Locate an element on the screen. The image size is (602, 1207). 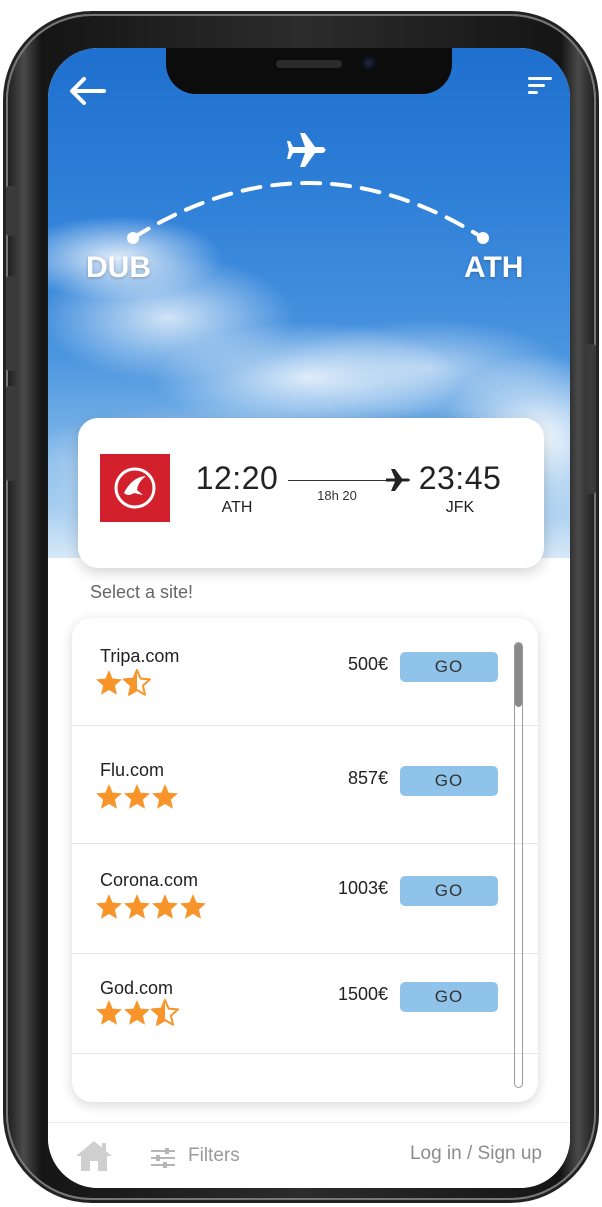
power-button is located at coordinates (591, 419).